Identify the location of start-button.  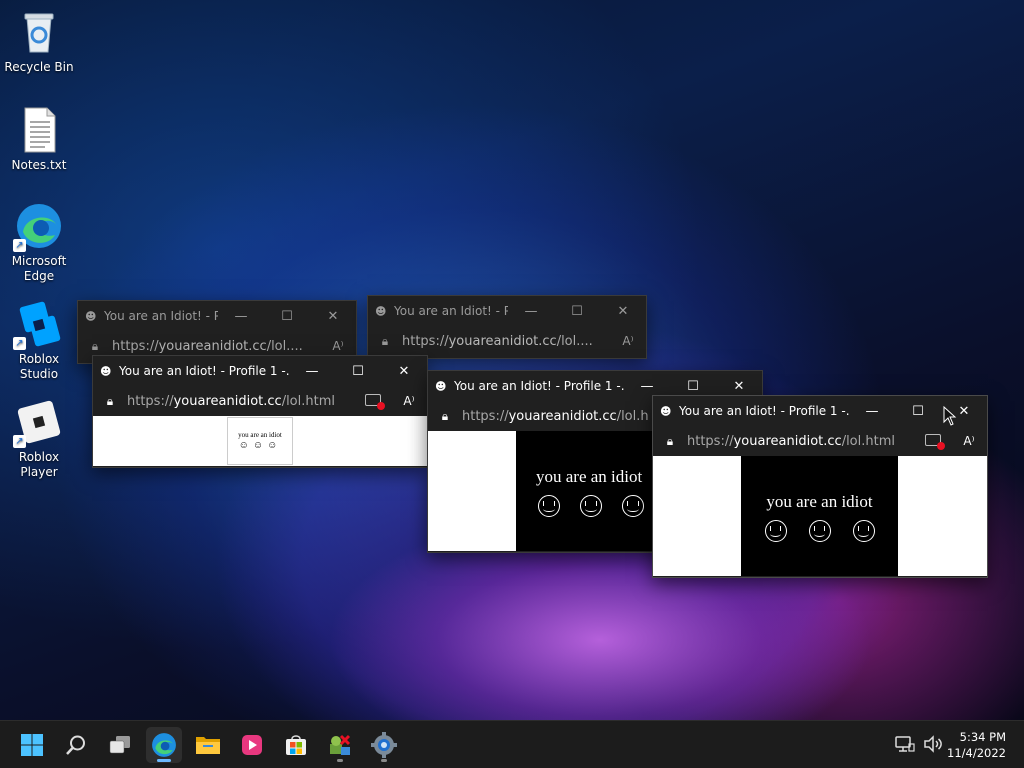
(32, 745).